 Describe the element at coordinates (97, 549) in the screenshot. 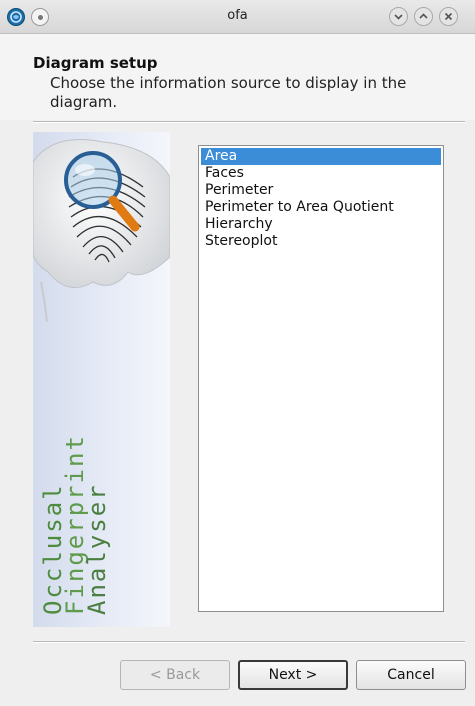

I see `brand-line-3: Analyser` at that location.